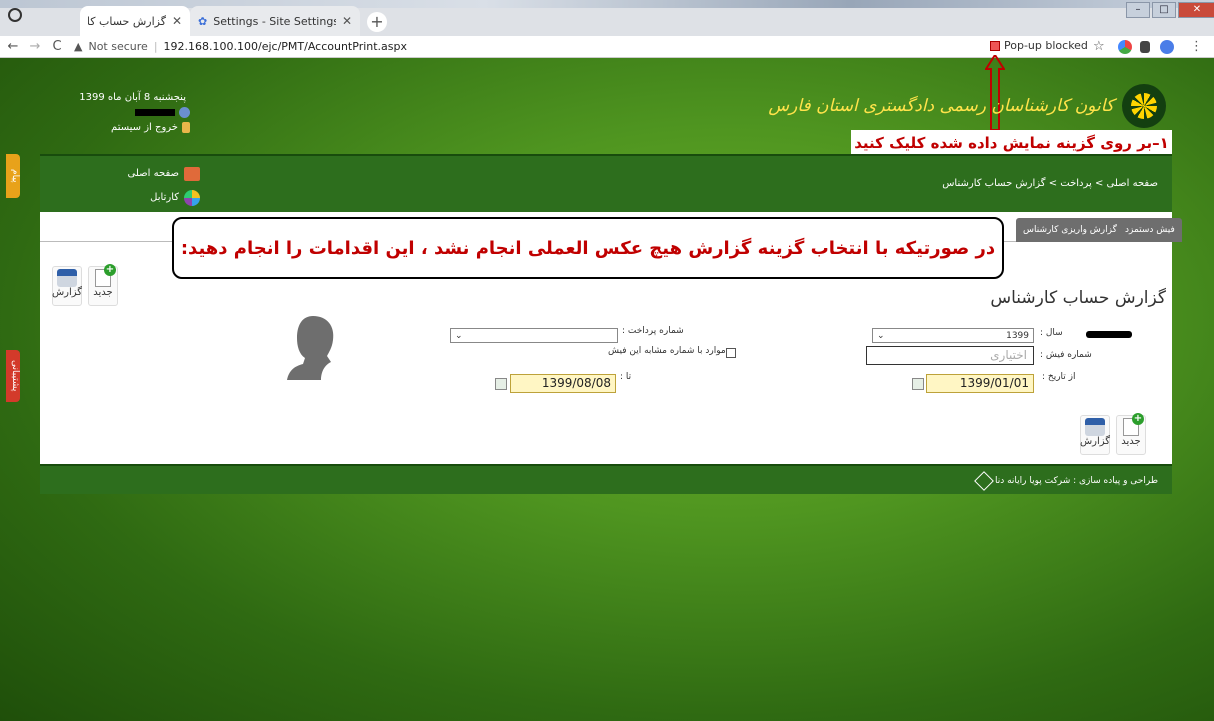  Describe the element at coordinates (78, 46) in the screenshot. I see `warning-icon: ▲` at that location.